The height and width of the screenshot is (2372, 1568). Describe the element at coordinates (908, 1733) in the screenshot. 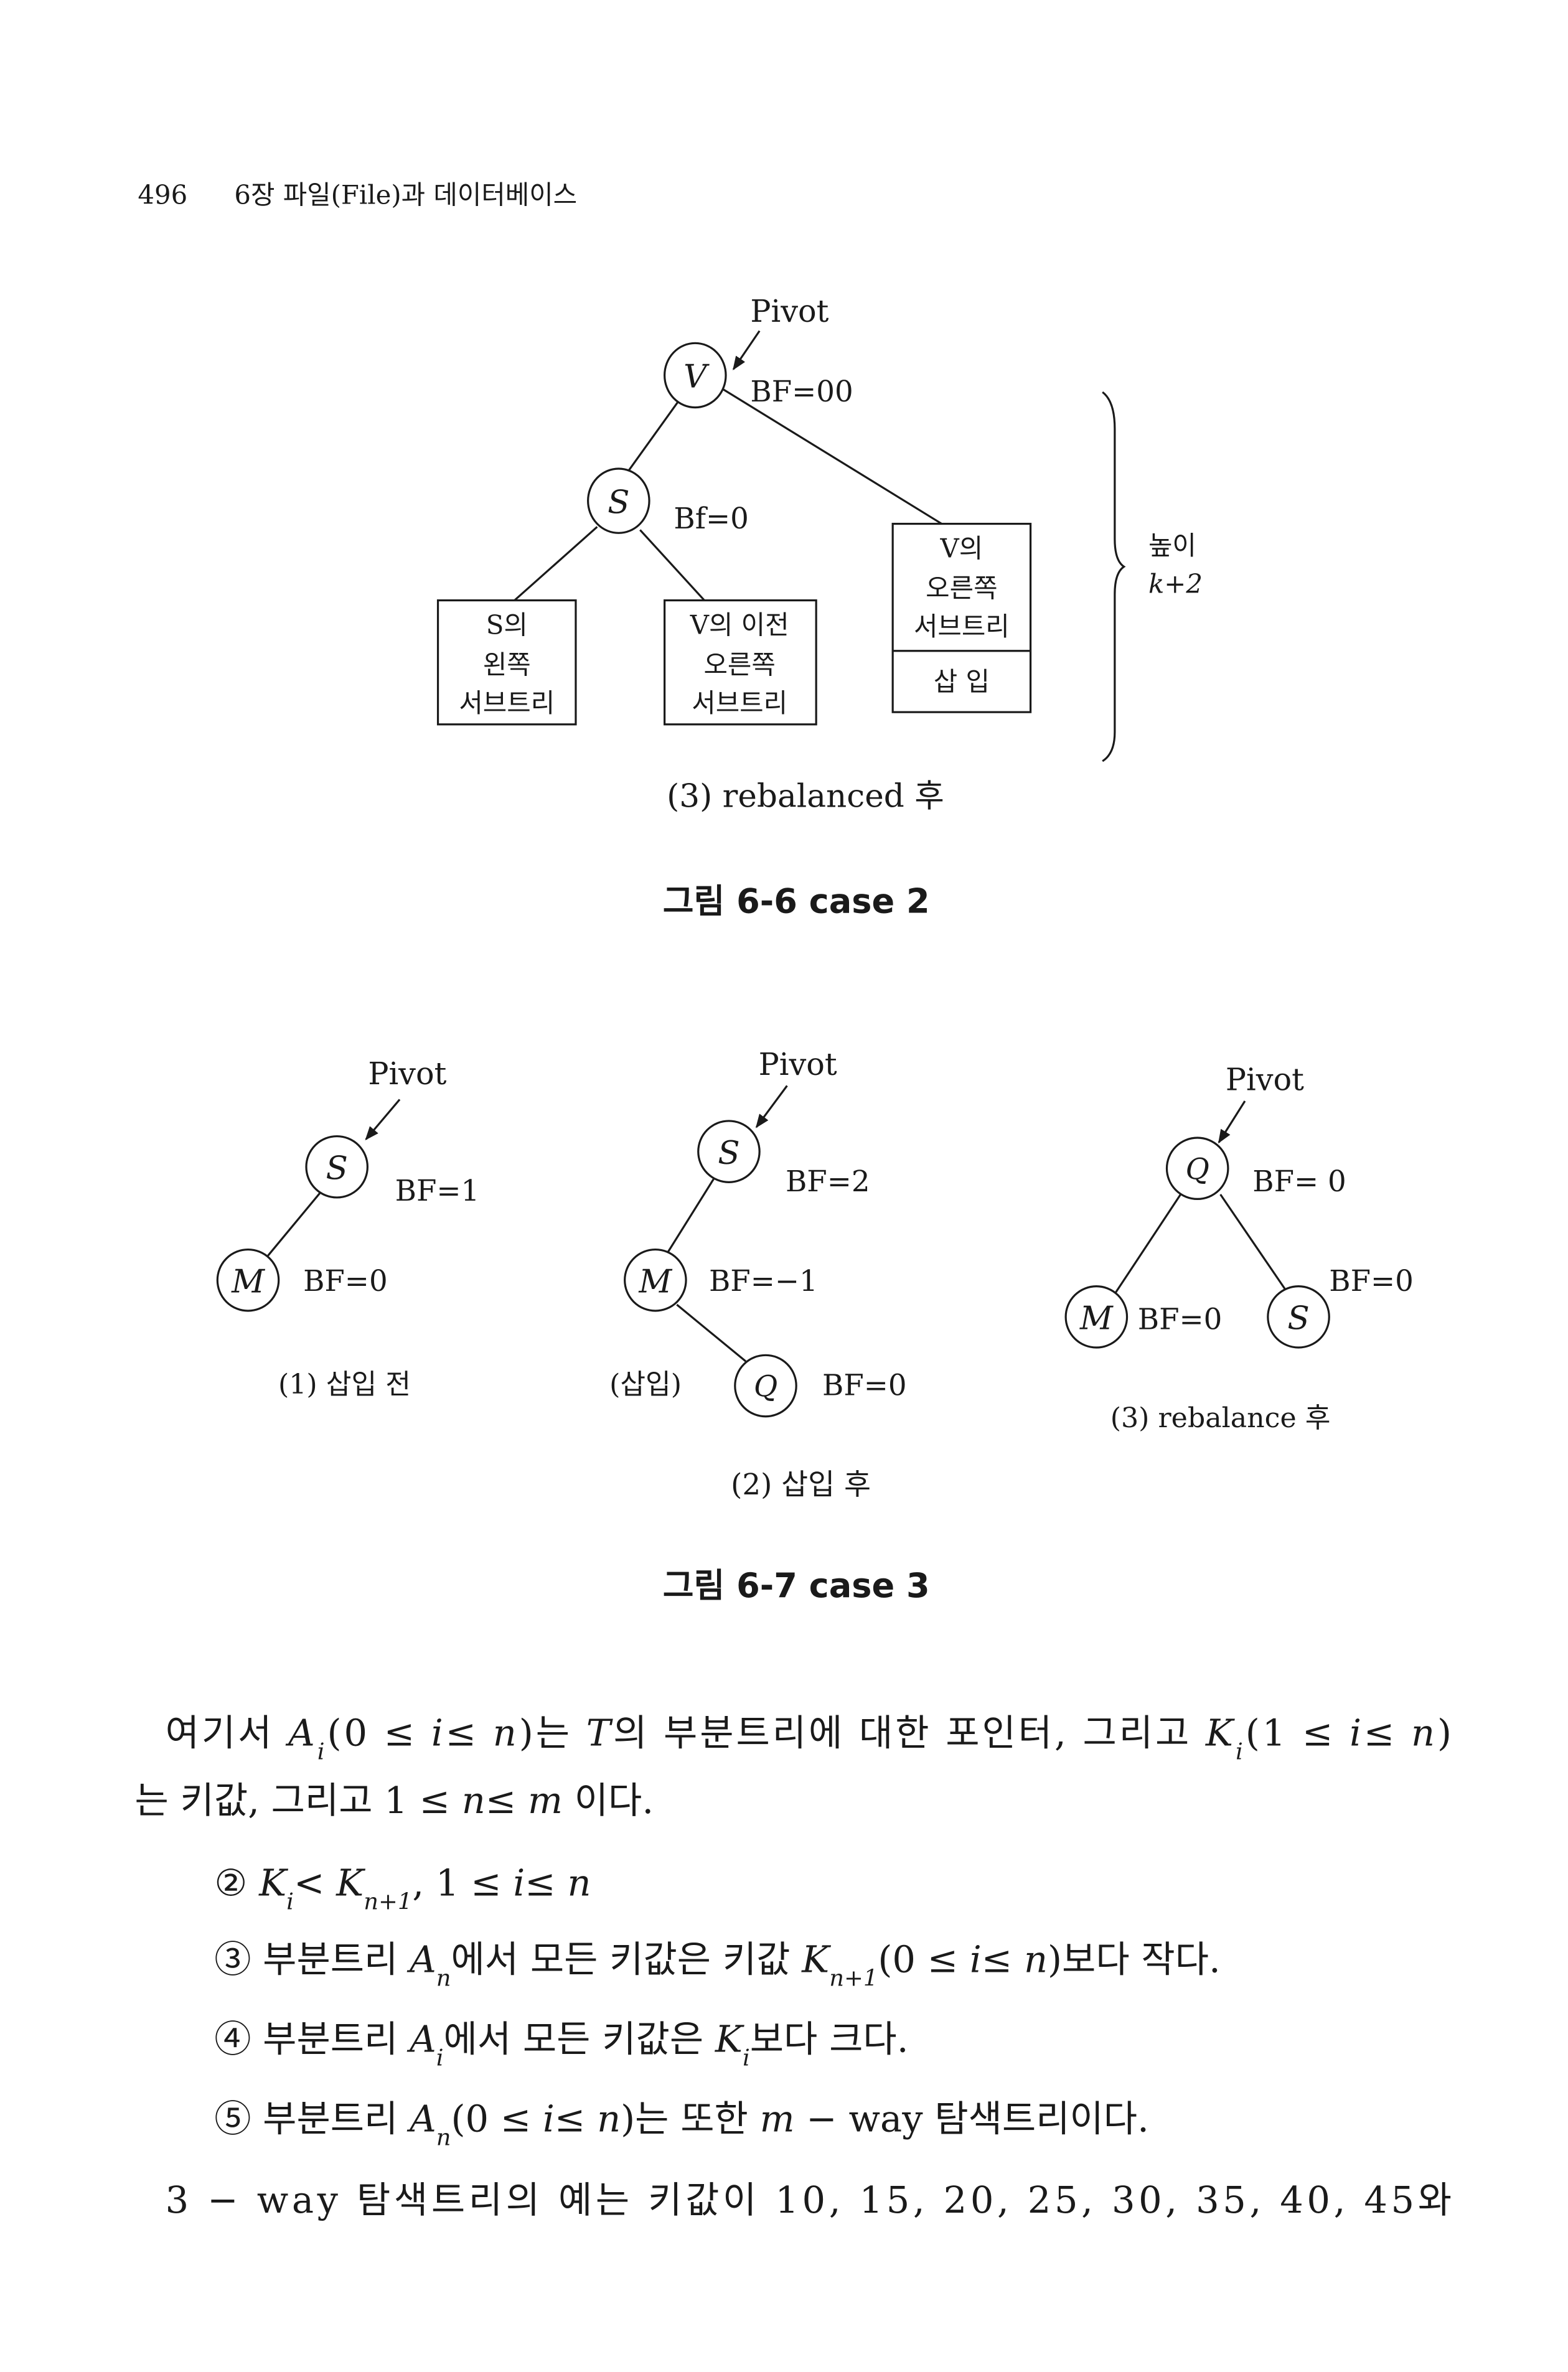

I see `text-run: 의 부분트리에 대한 포인터, 그리고` at that location.